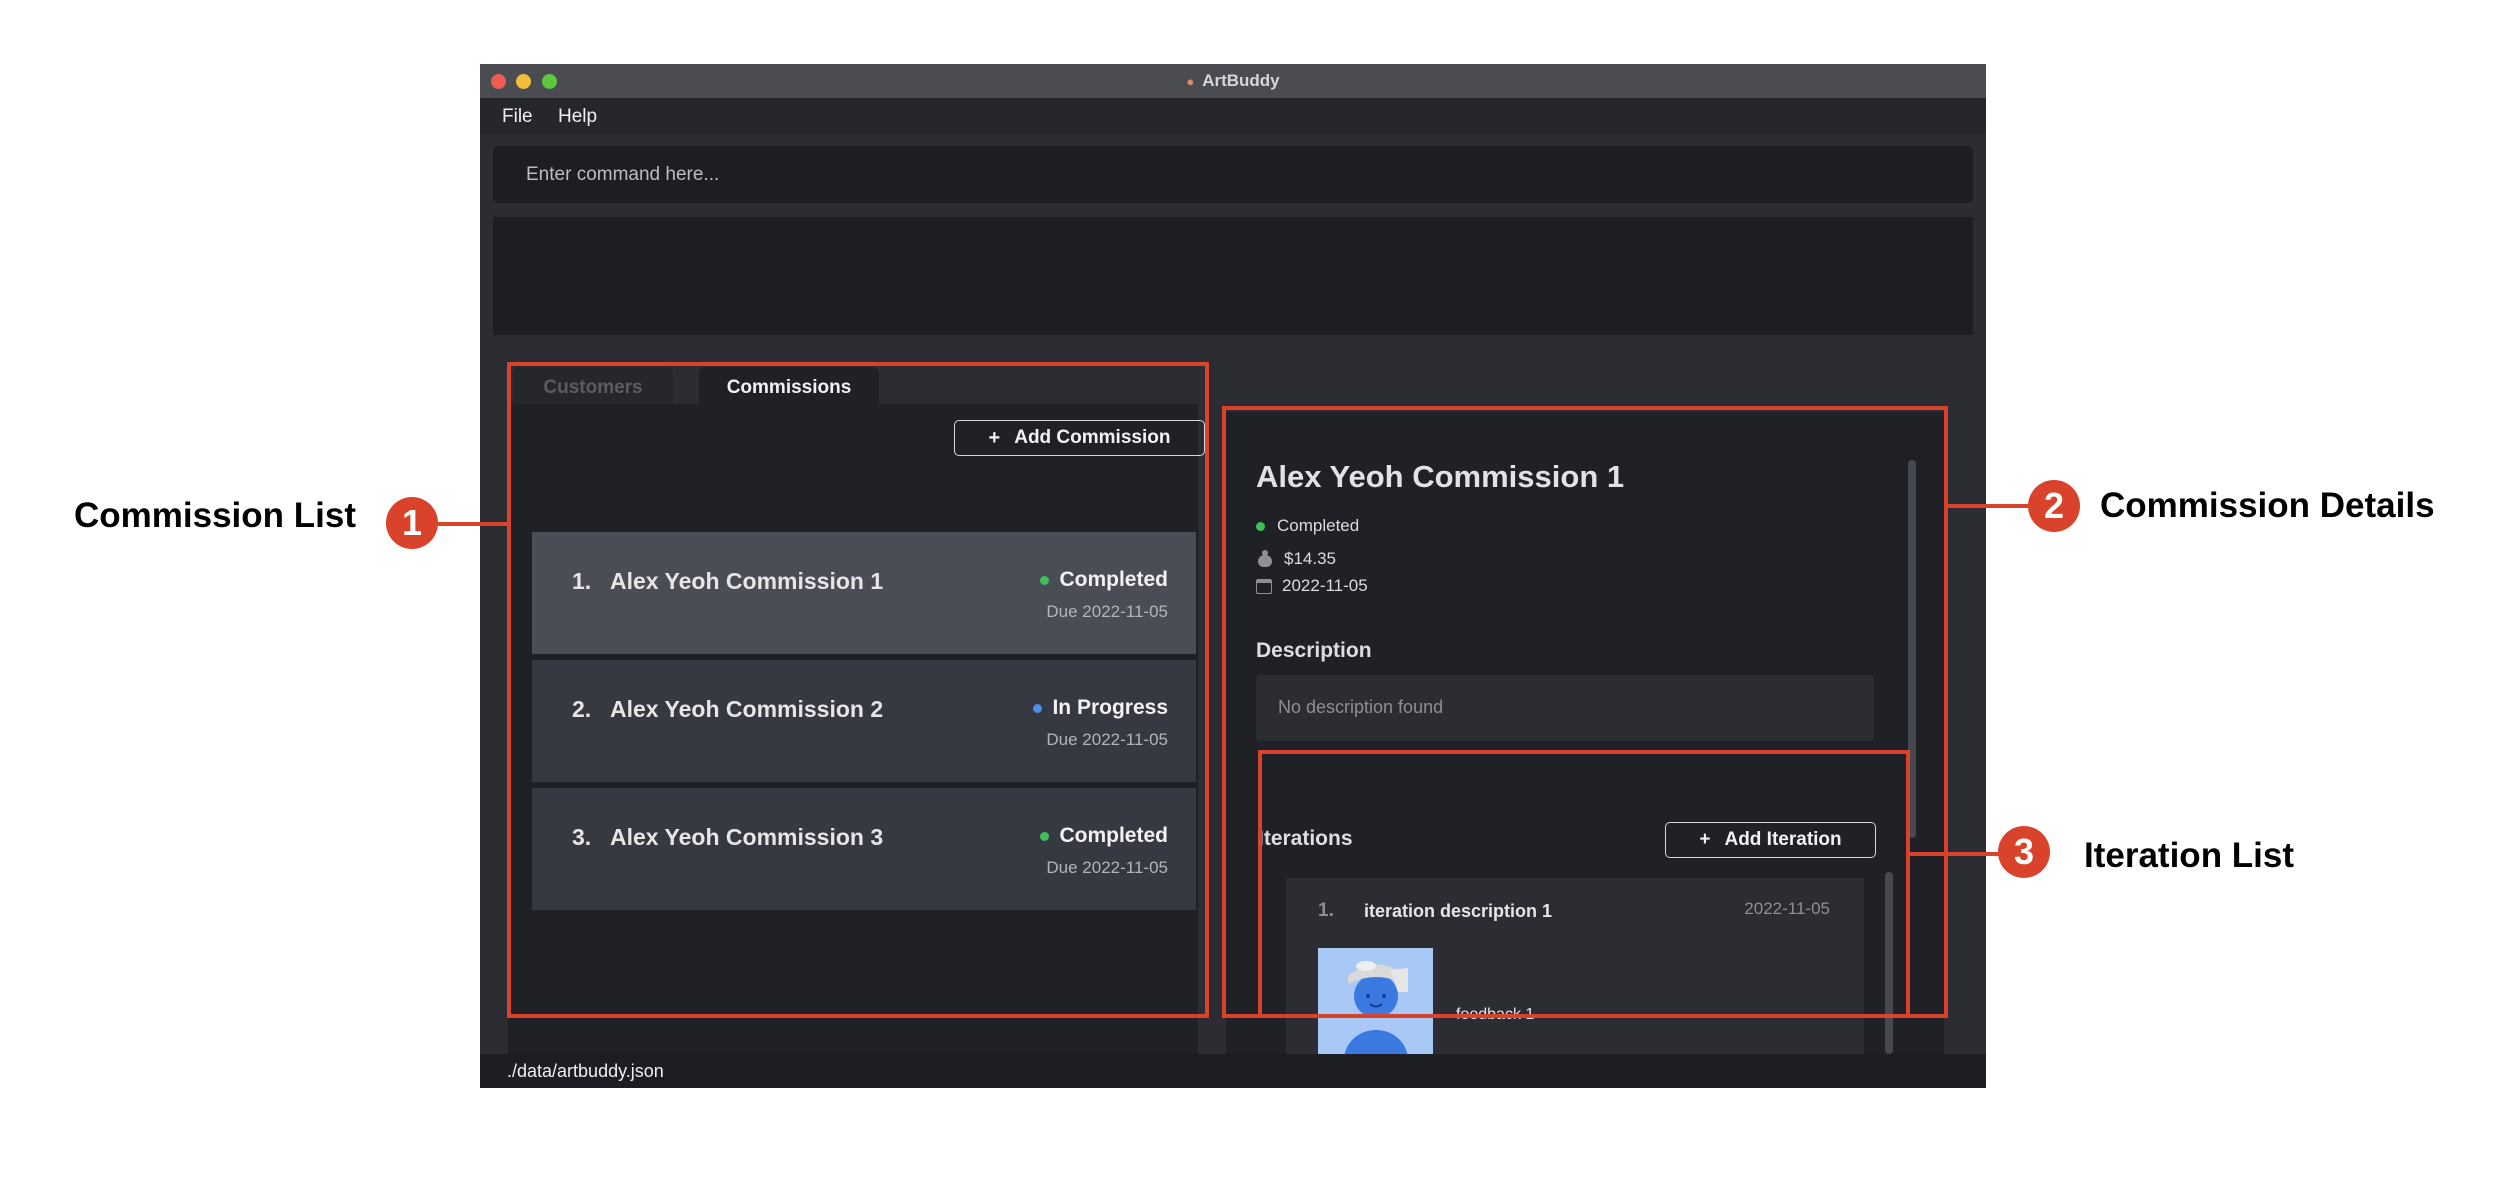 The height and width of the screenshot is (1190, 2493). I want to click on command-box, so click(1233, 174).